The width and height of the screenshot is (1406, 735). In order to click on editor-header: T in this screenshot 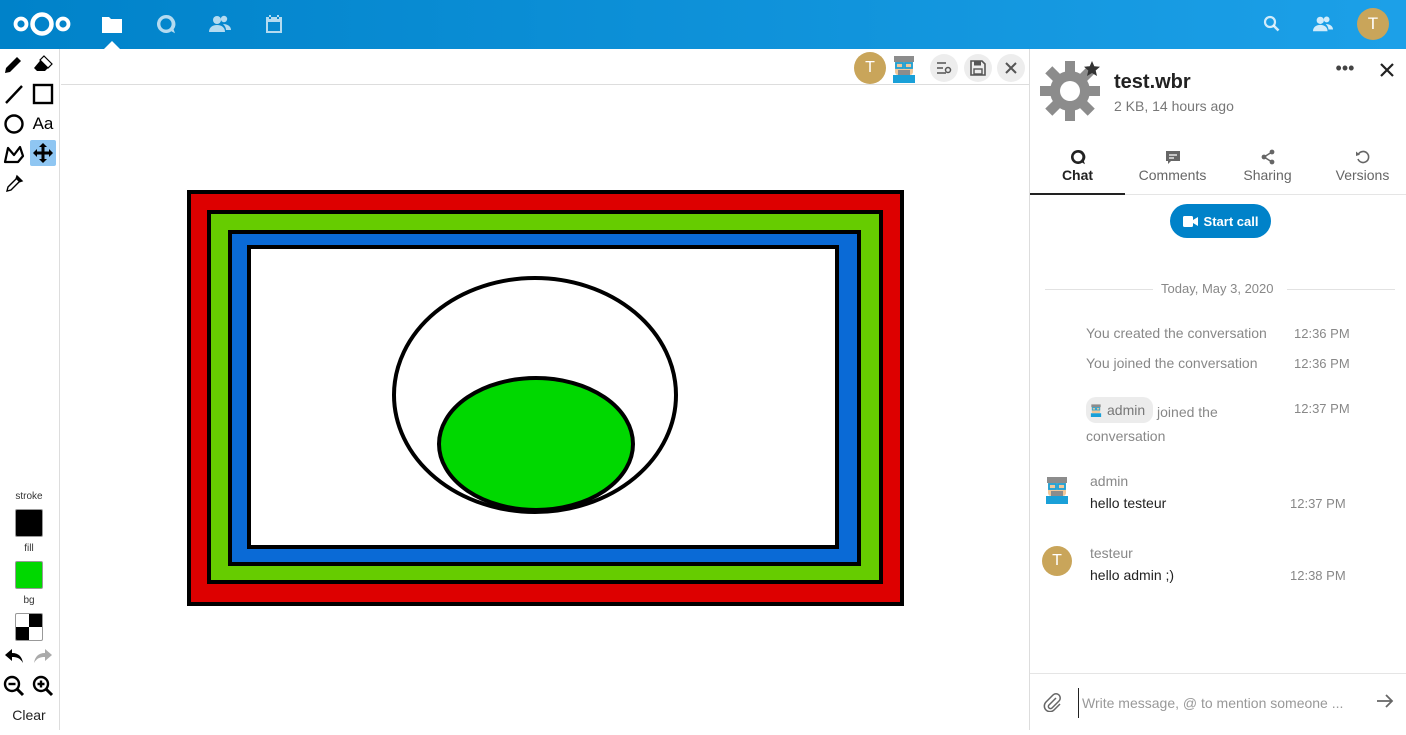, I will do `click(545, 67)`.